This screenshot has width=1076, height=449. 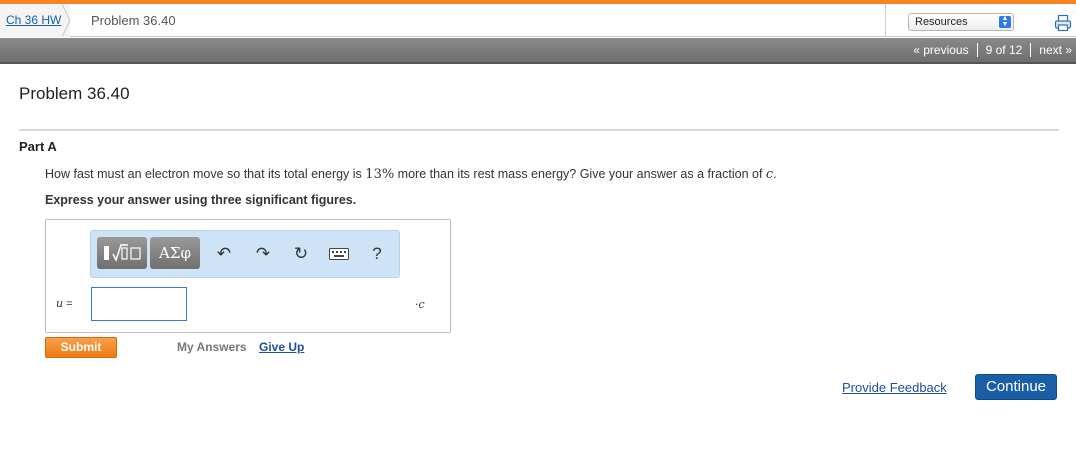 I want to click on equals-sign: =, so click(x=69, y=304).